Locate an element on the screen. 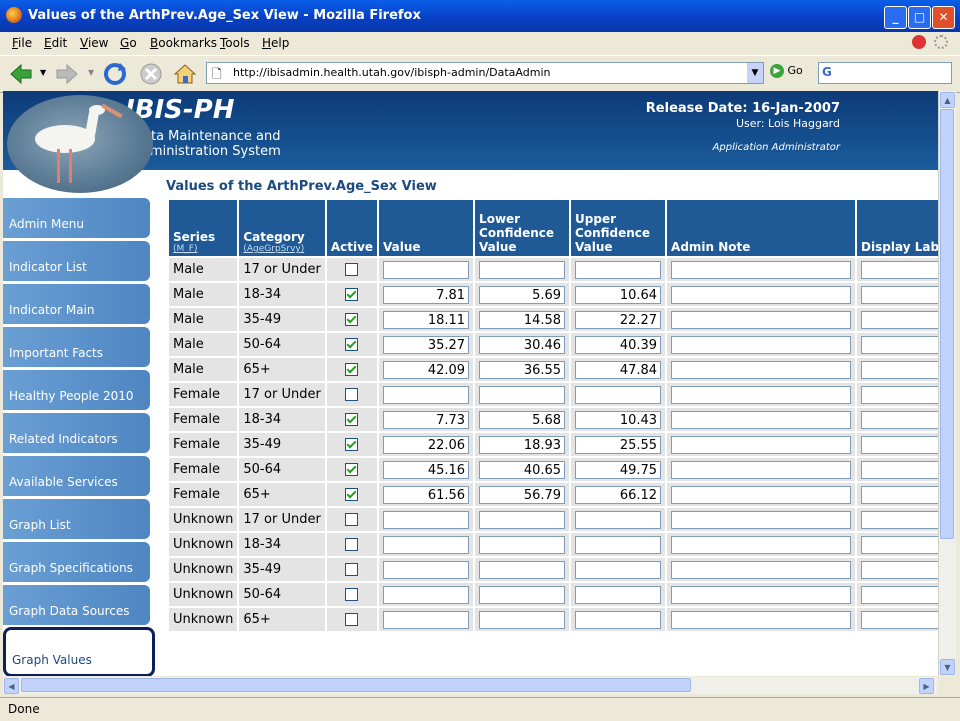  sidebar-item-graph-data-sources: Graph Data Sources is located at coordinates (76, 605).